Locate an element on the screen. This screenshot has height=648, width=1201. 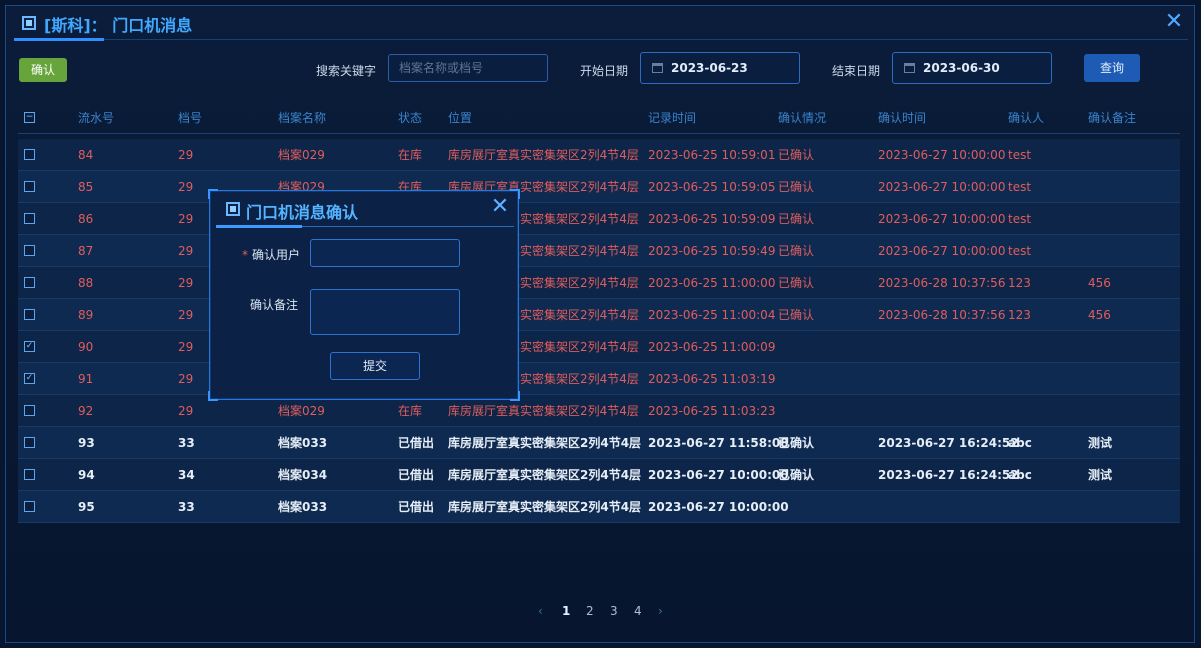
close-icon: ✕ is located at coordinates (1174, 22).